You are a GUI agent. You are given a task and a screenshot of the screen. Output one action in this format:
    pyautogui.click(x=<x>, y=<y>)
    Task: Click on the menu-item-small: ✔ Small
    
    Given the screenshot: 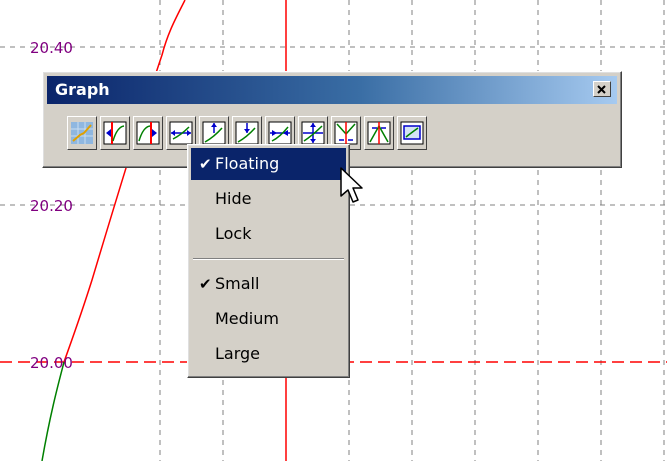 What is the action you would take?
    pyautogui.click(x=268, y=284)
    